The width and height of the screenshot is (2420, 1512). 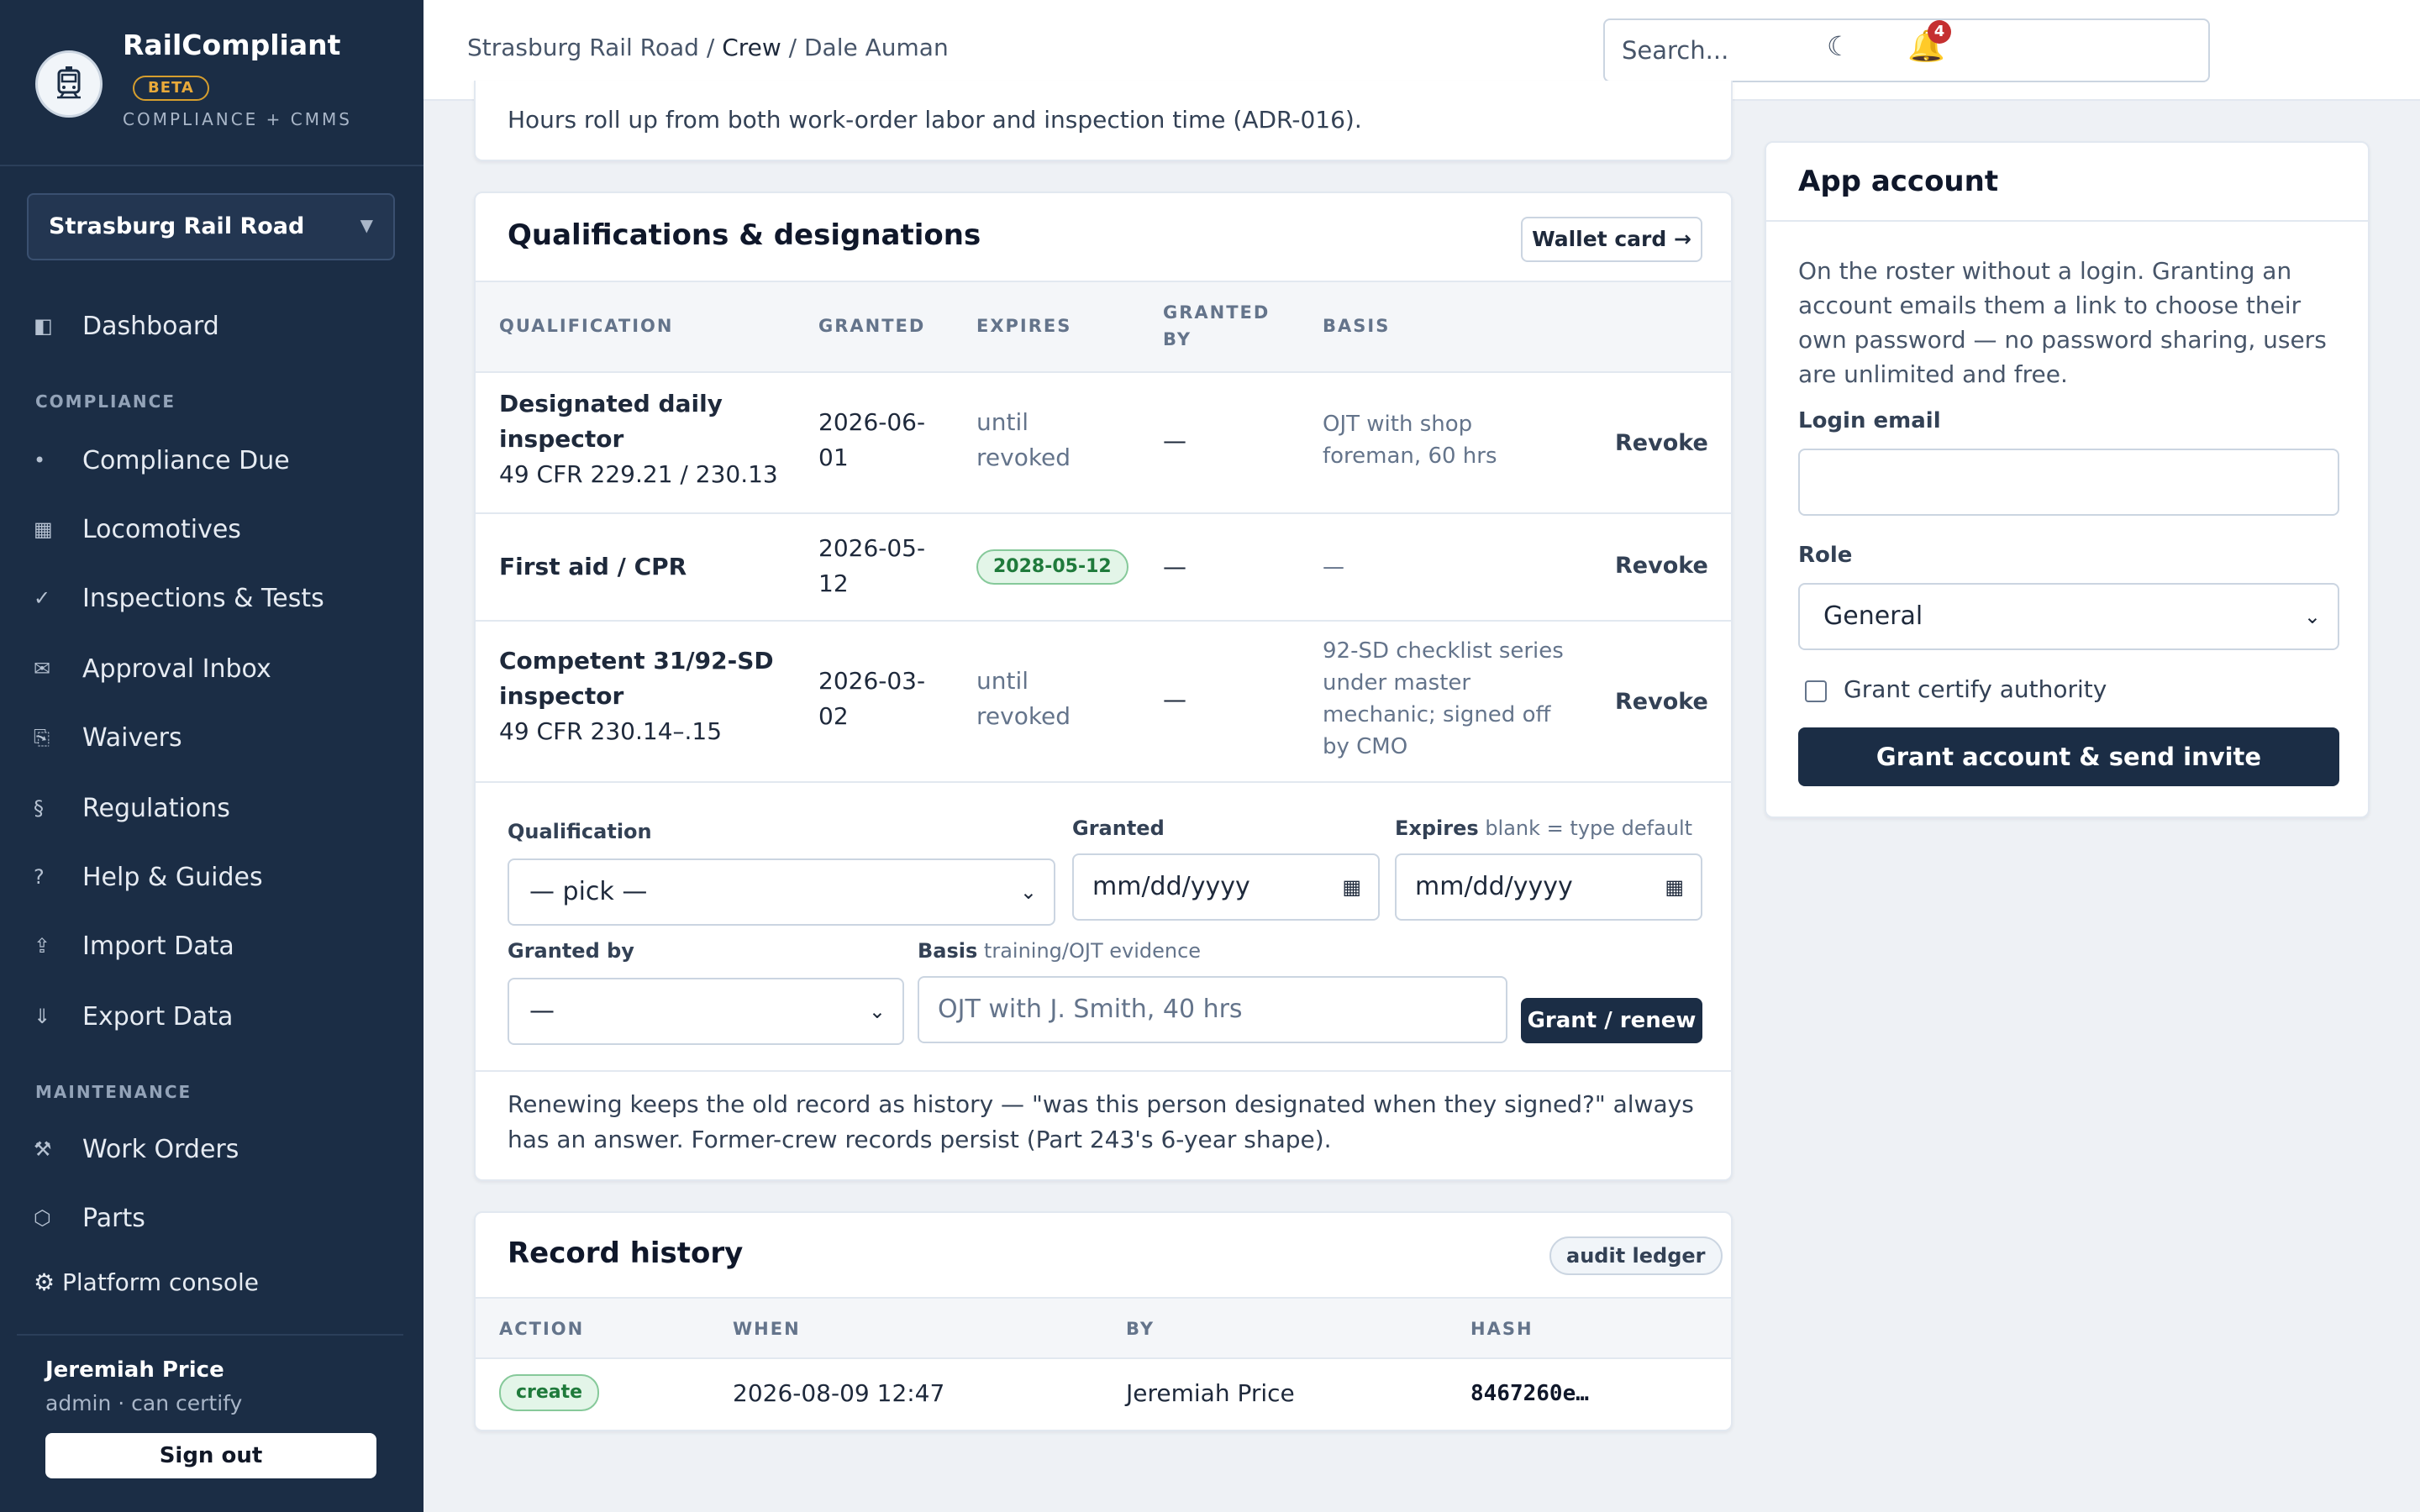 I want to click on sign-out-button: Sign out, so click(x=210, y=1455).